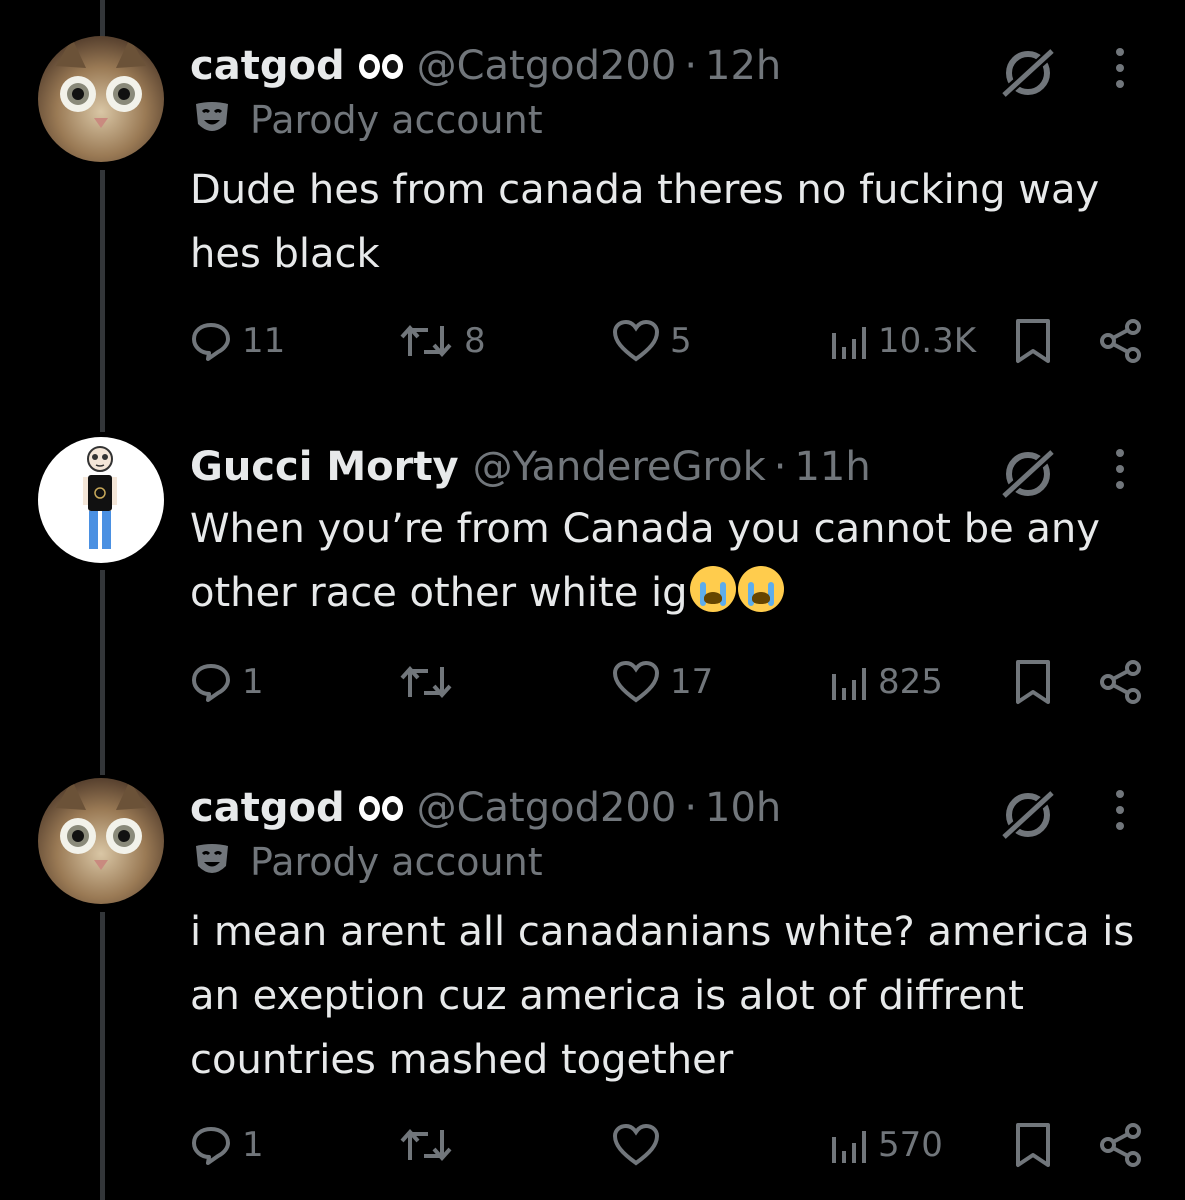 The image size is (1185, 1200). I want to click on action-bar: 11 8 5 10.3K, so click(592, 341).